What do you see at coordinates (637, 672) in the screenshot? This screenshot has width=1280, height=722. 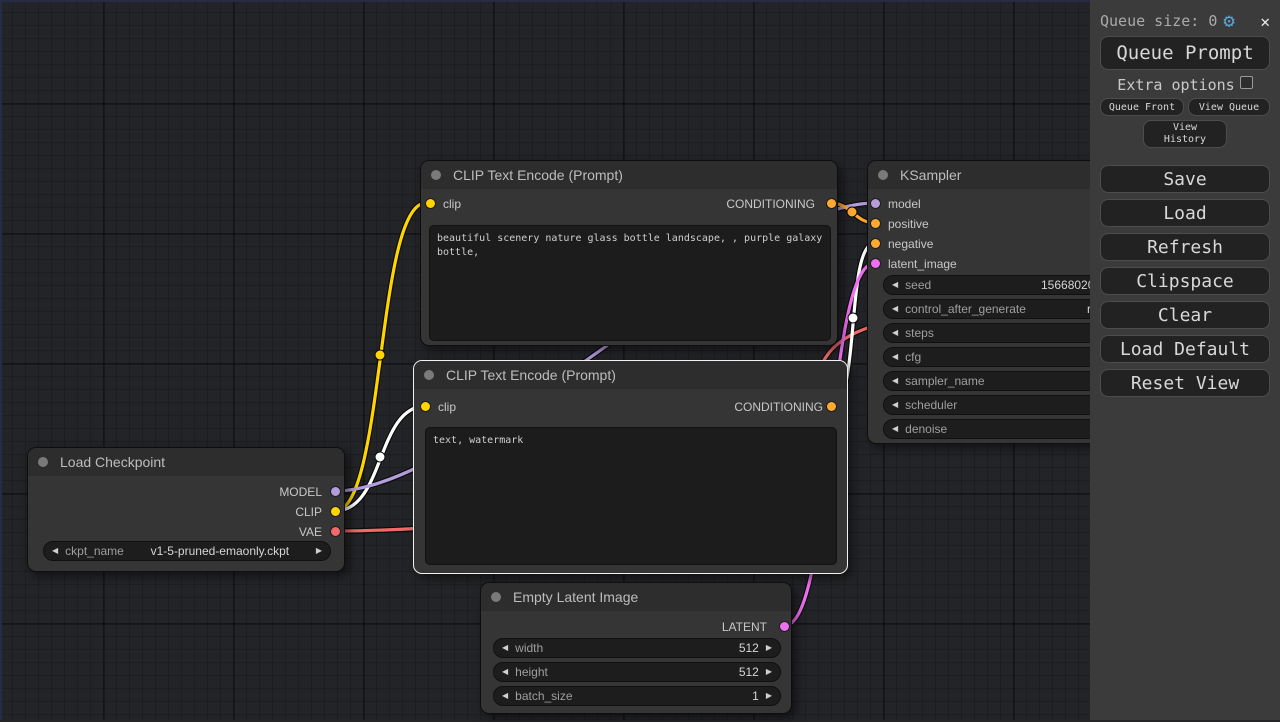 I see `widget-height: ◀ height 512 ▶` at bounding box center [637, 672].